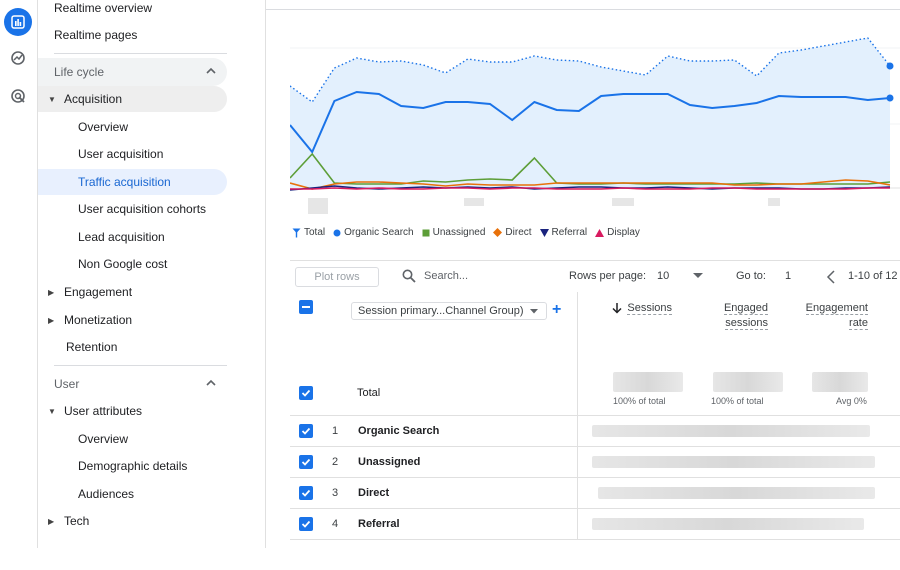  Describe the element at coordinates (373, 493) in the screenshot. I see `row-name: Direct` at that location.